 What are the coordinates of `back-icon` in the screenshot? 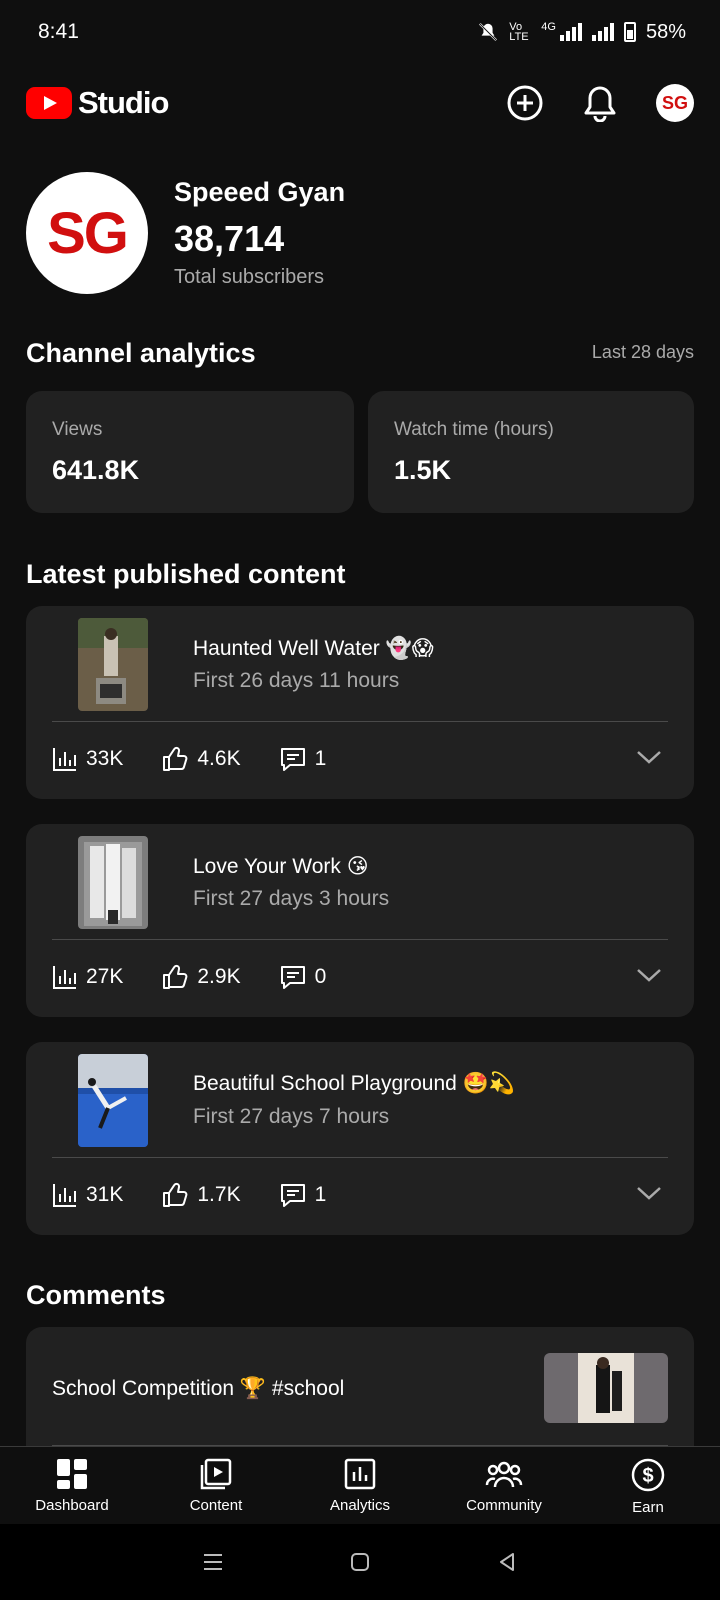 It's located at (507, 1562).